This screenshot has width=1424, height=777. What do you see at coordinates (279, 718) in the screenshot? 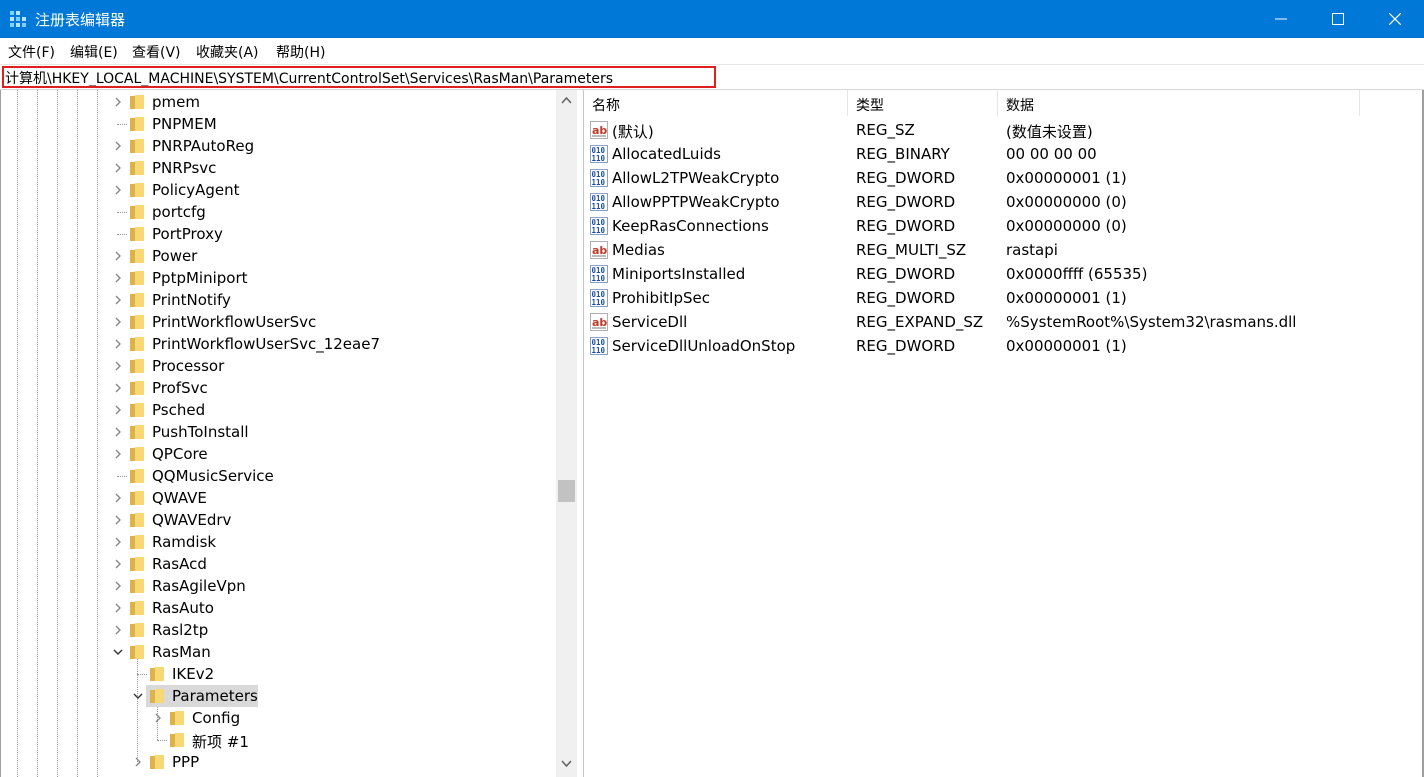
I see `tree-item: Config` at bounding box center [279, 718].